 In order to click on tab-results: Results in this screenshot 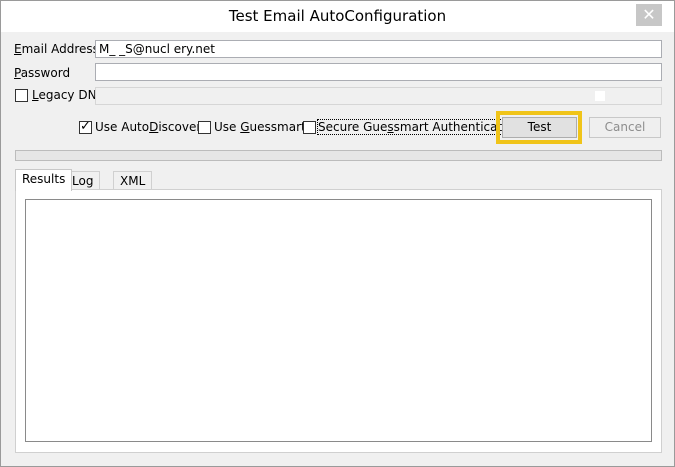, I will do `click(44, 180)`.